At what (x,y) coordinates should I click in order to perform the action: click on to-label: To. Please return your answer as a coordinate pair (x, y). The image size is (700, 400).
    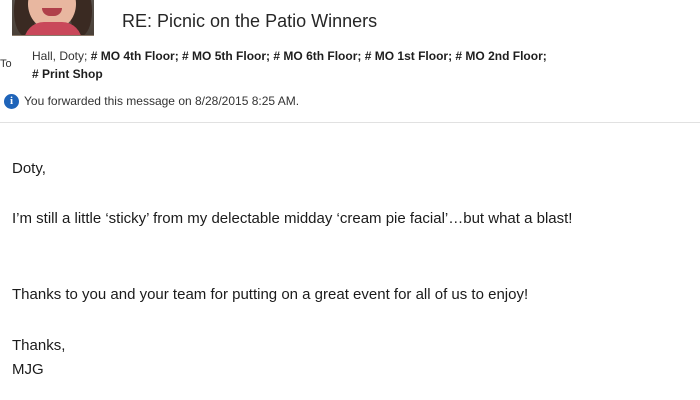
    Looking at the image, I should click on (6, 64).